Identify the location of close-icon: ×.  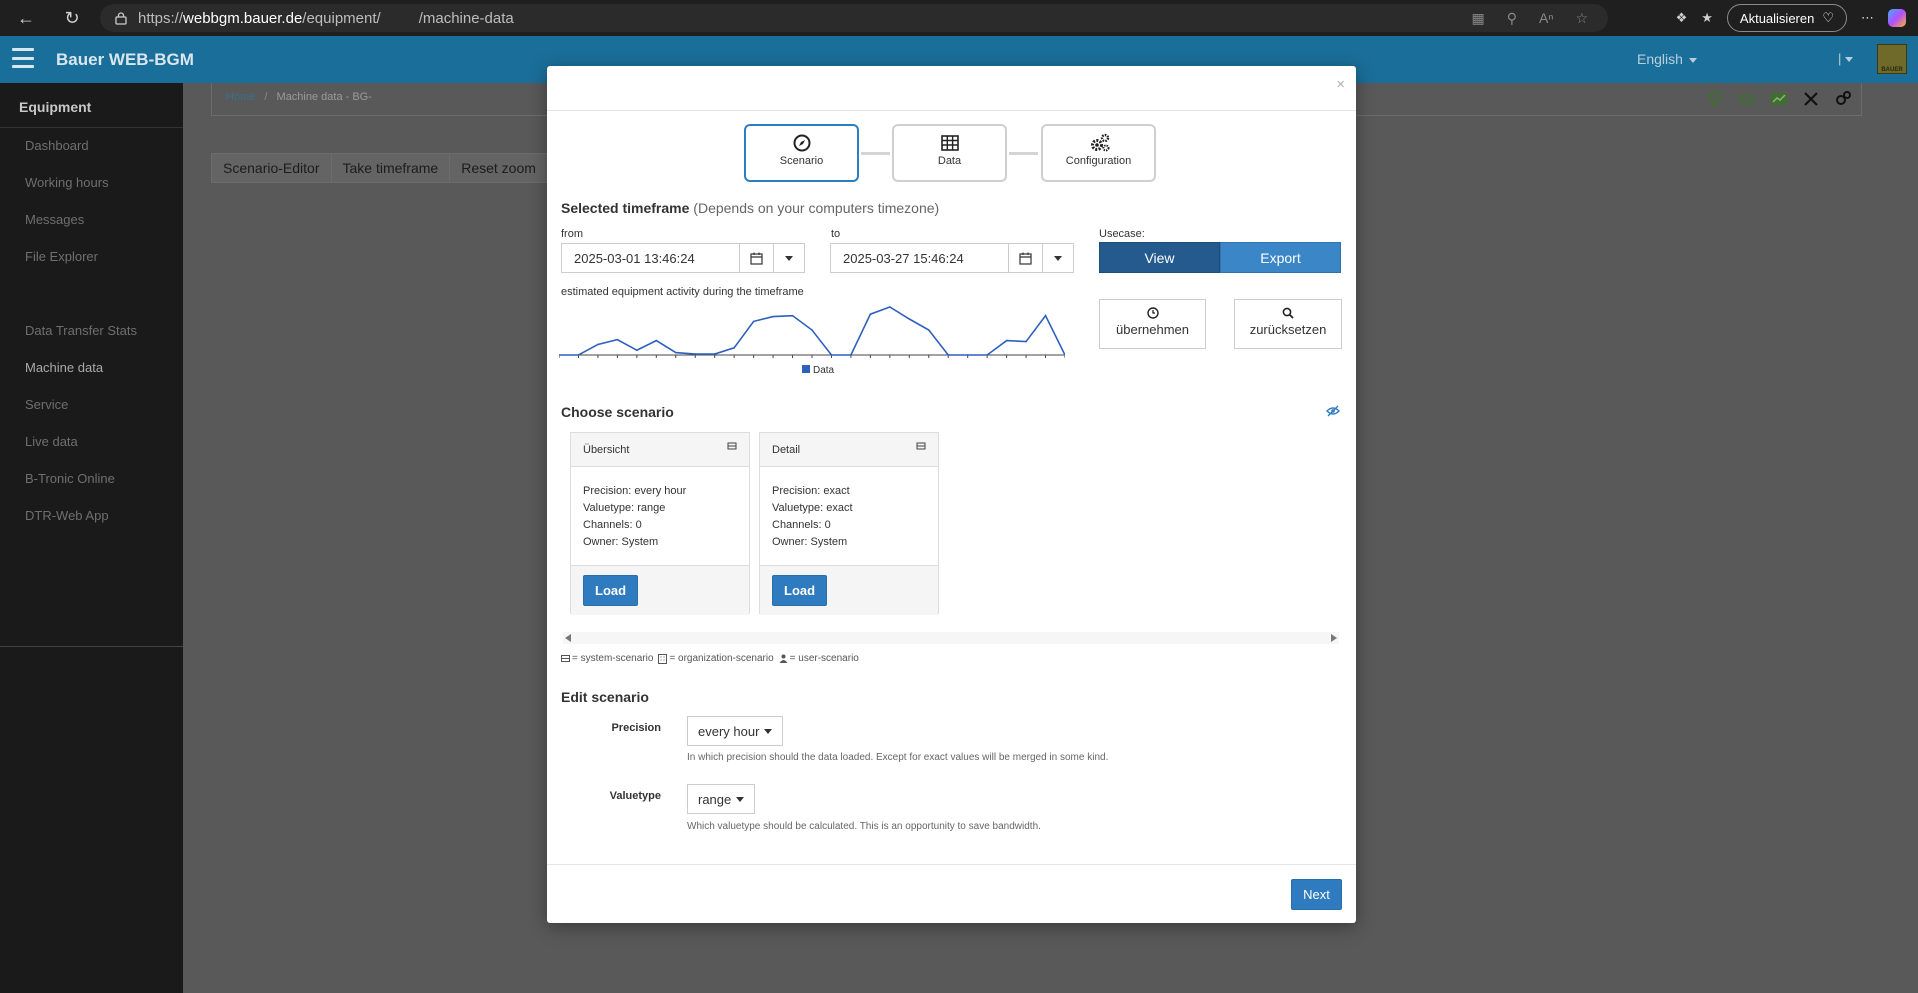
(1340, 84).